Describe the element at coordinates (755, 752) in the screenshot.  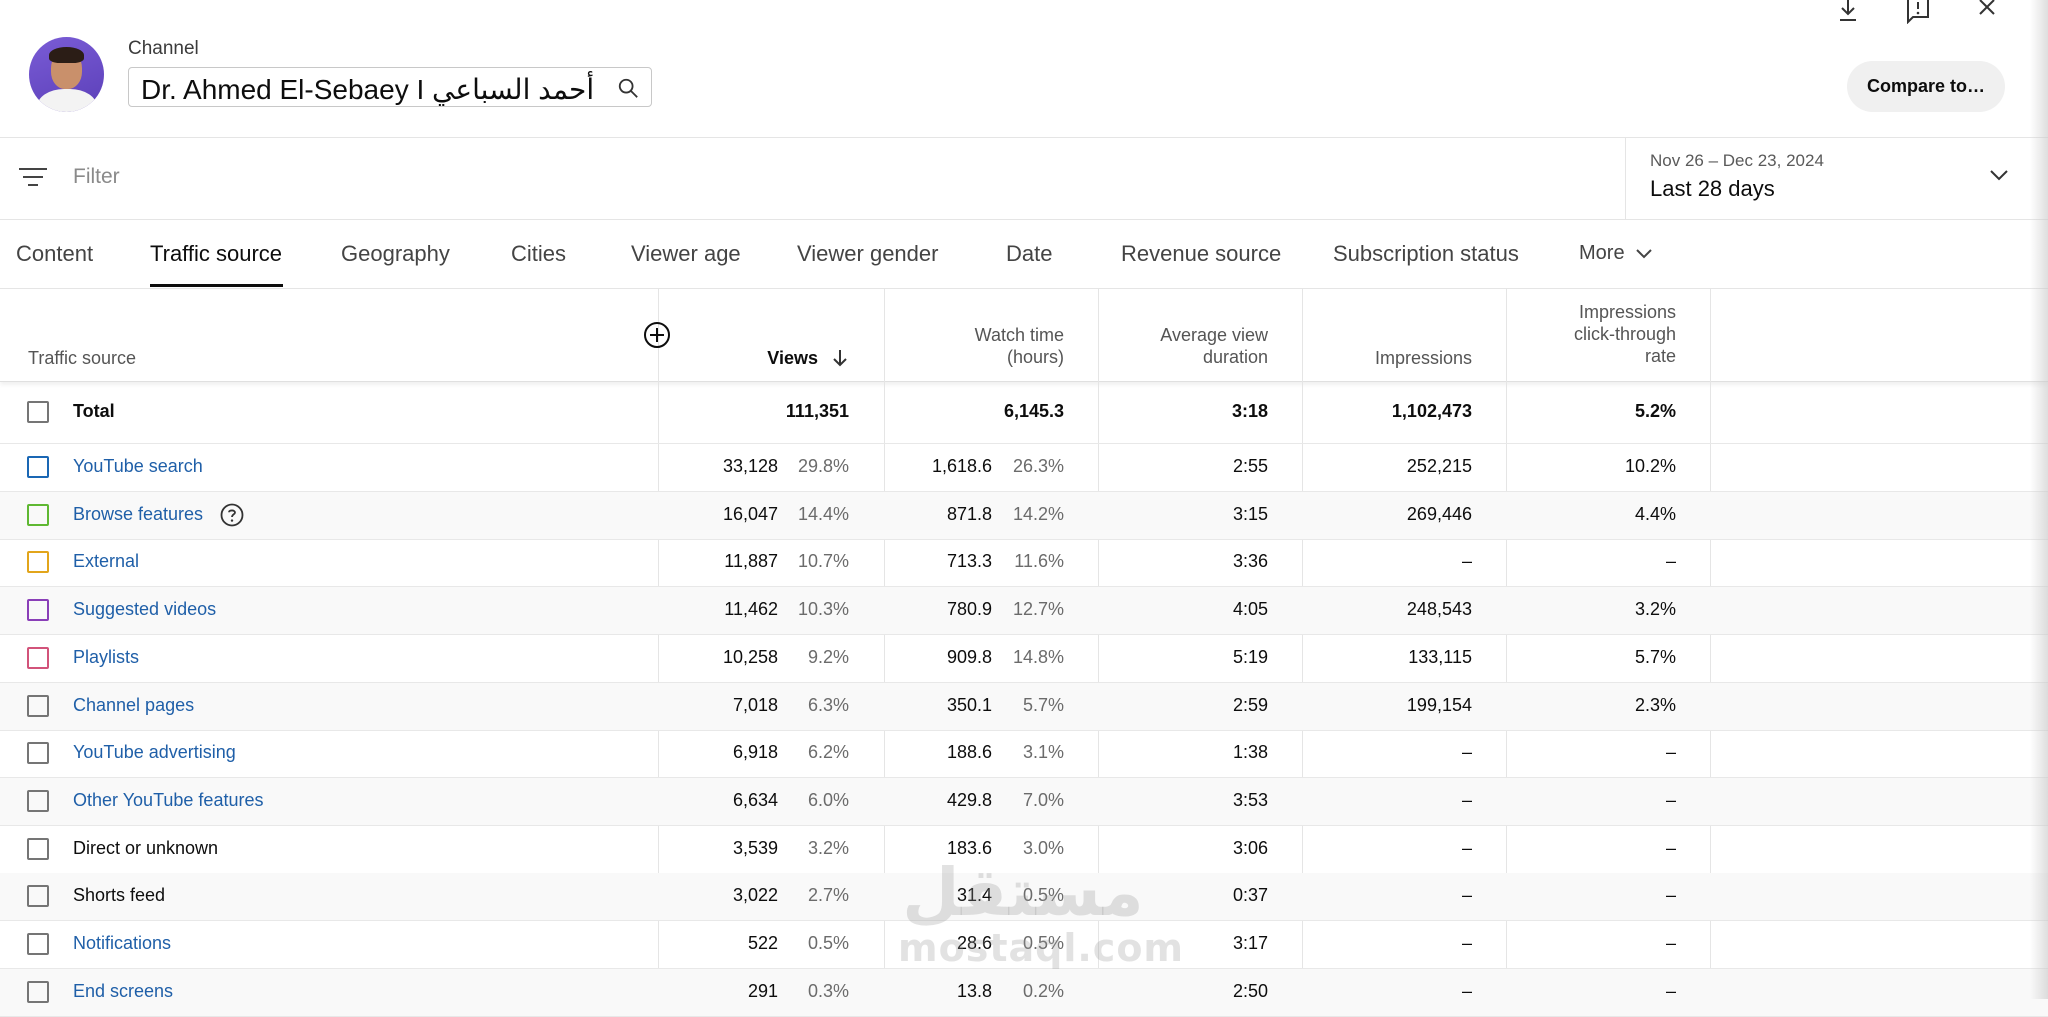
I see `views-value: 6,918` at that location.